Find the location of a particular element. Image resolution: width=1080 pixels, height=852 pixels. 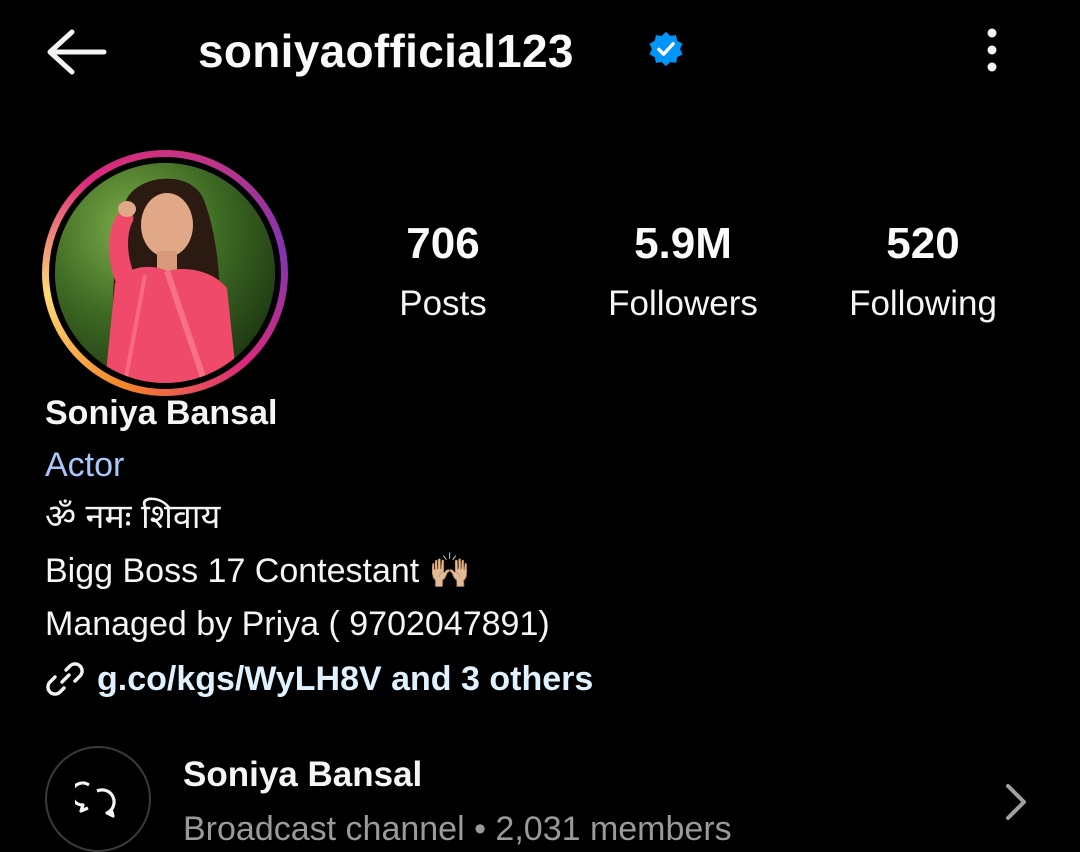

profile-avatar is located at coordinates (165, 273).